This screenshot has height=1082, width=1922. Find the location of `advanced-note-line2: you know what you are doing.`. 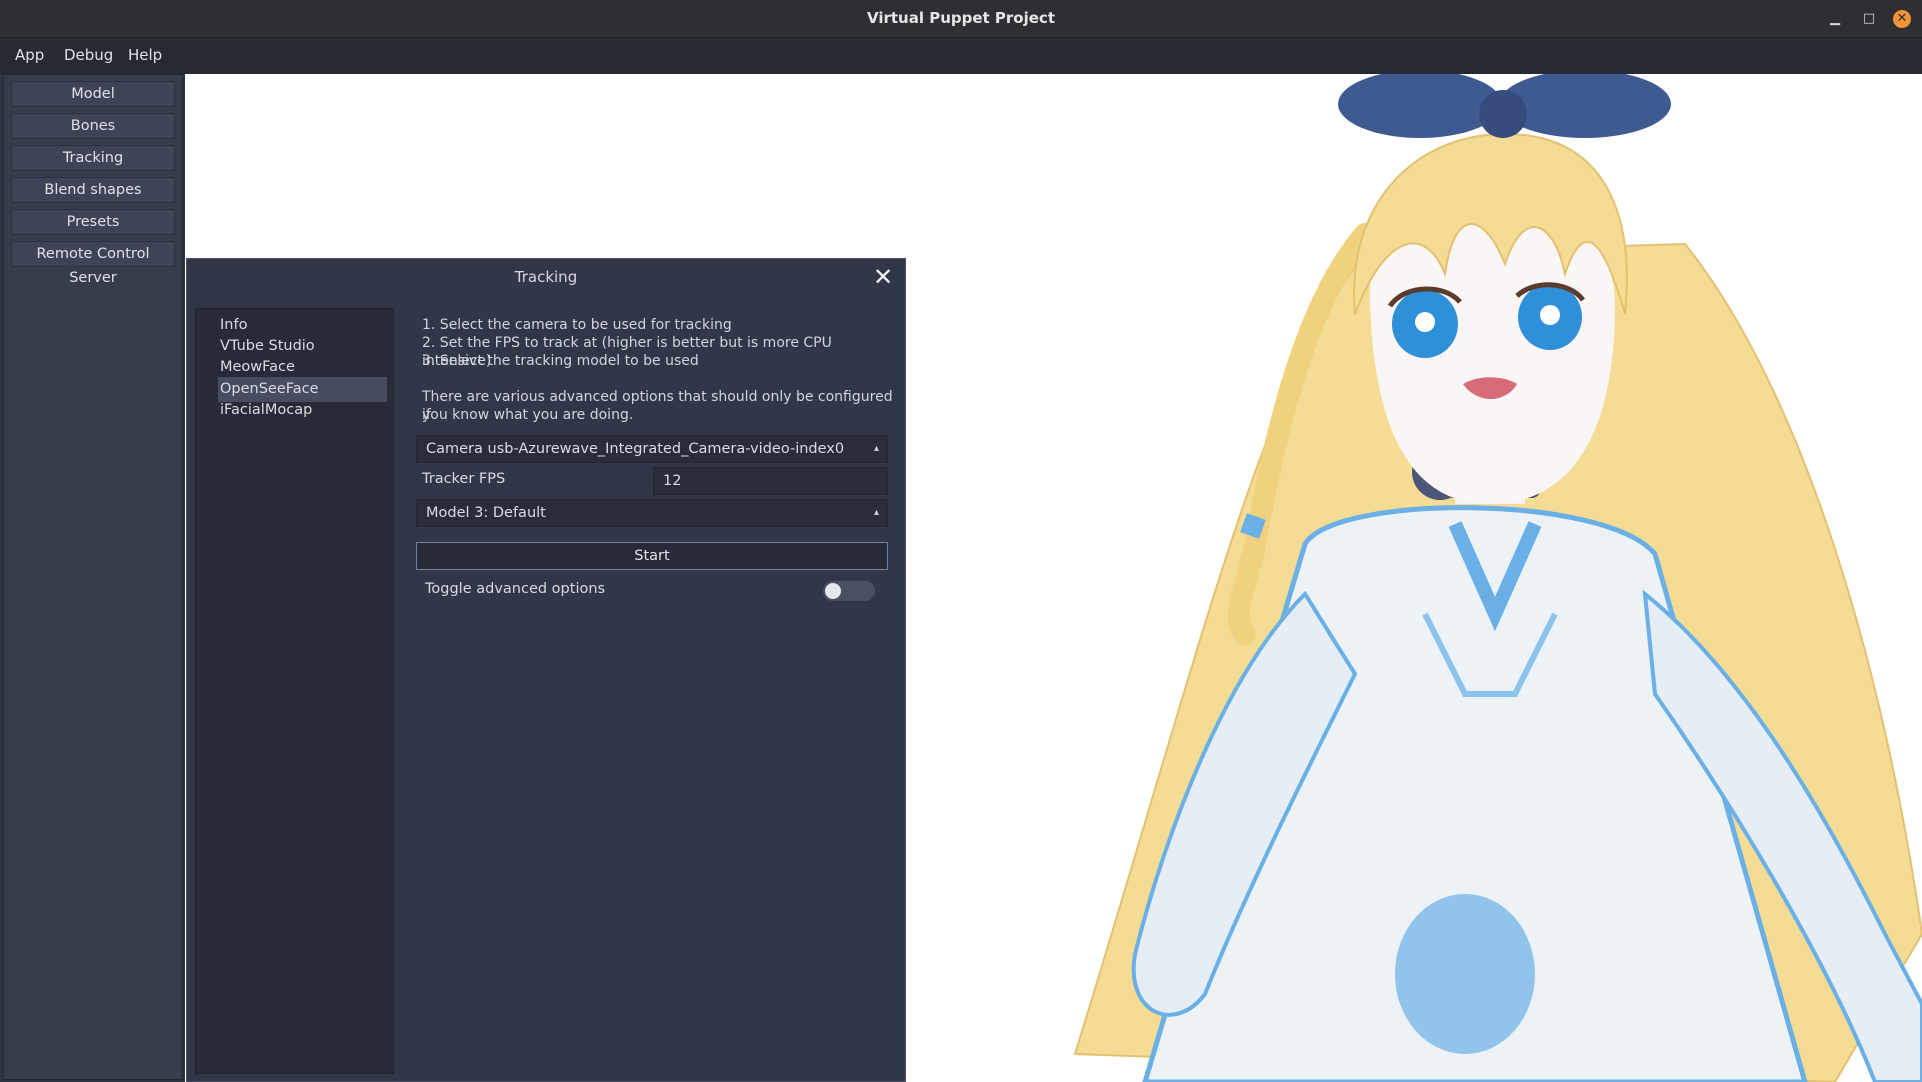

advanced-note-line2: you know what you are doing. is located at coordinates (528, 415).